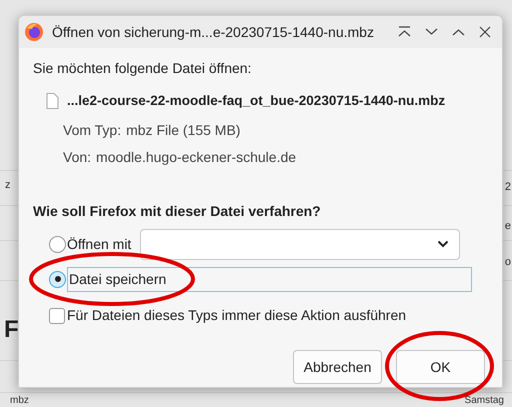 Image resolution: width=512 pixels, height=407 pixels. Describe the element at coordinates (236, 315) in the screenshot. I see `checkbox-label: Für Dateien dieses Typs immer diese Aktion ausführen` at that location.